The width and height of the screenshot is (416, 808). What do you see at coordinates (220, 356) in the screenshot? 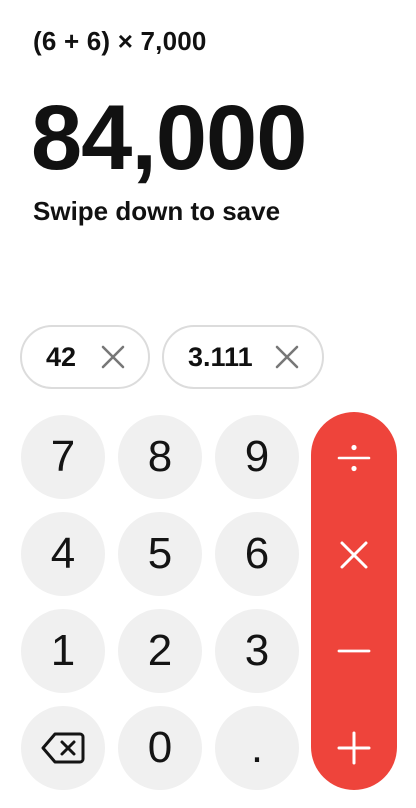
I see `saved-value: 3.111` at bounding box center [220, 356].